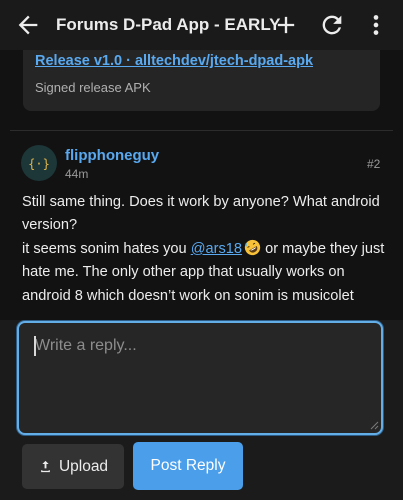 The height and width of the screenshot is (500, 403). What do you see at coordinates (216, 249) in the screenshot?
I see `user-mention-link: @ars18` at bounding box center [216, 249].